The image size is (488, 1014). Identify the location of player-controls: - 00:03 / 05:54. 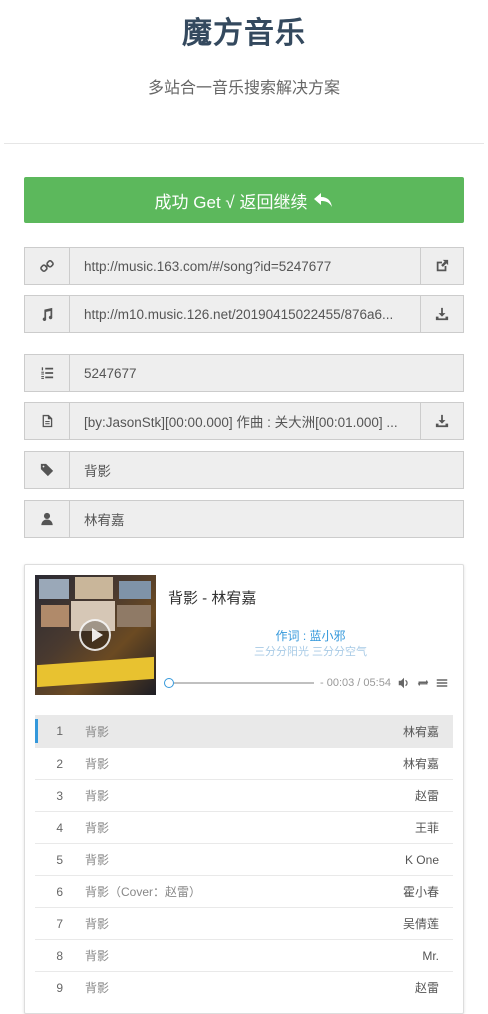
(308, 683).